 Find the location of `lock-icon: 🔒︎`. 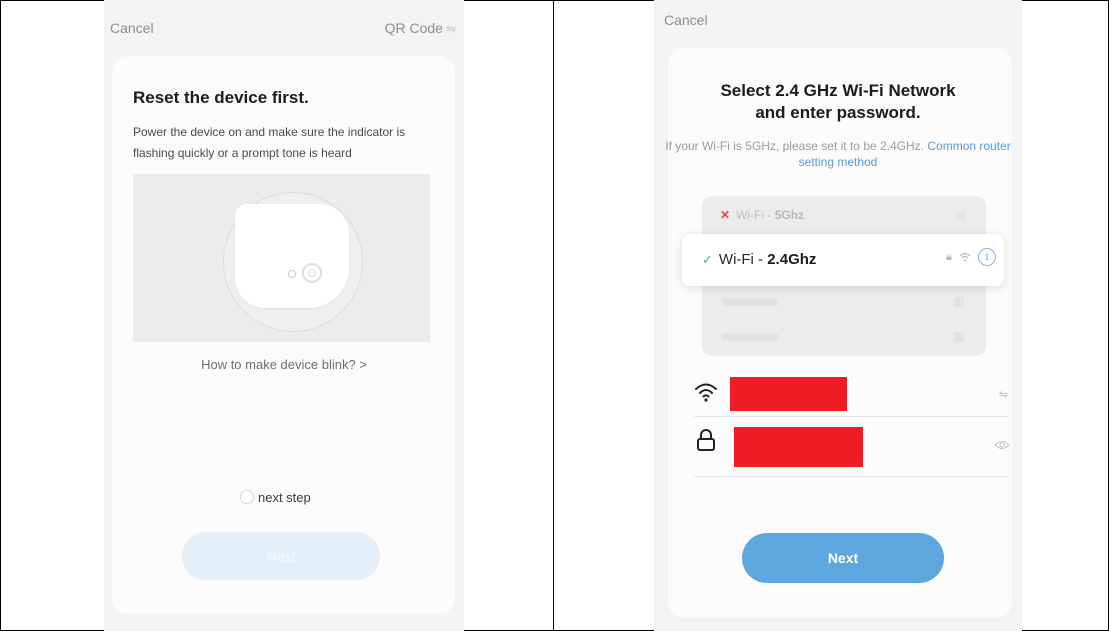

lock-icon: 🔒︎ is located at coordinates (949, 256).